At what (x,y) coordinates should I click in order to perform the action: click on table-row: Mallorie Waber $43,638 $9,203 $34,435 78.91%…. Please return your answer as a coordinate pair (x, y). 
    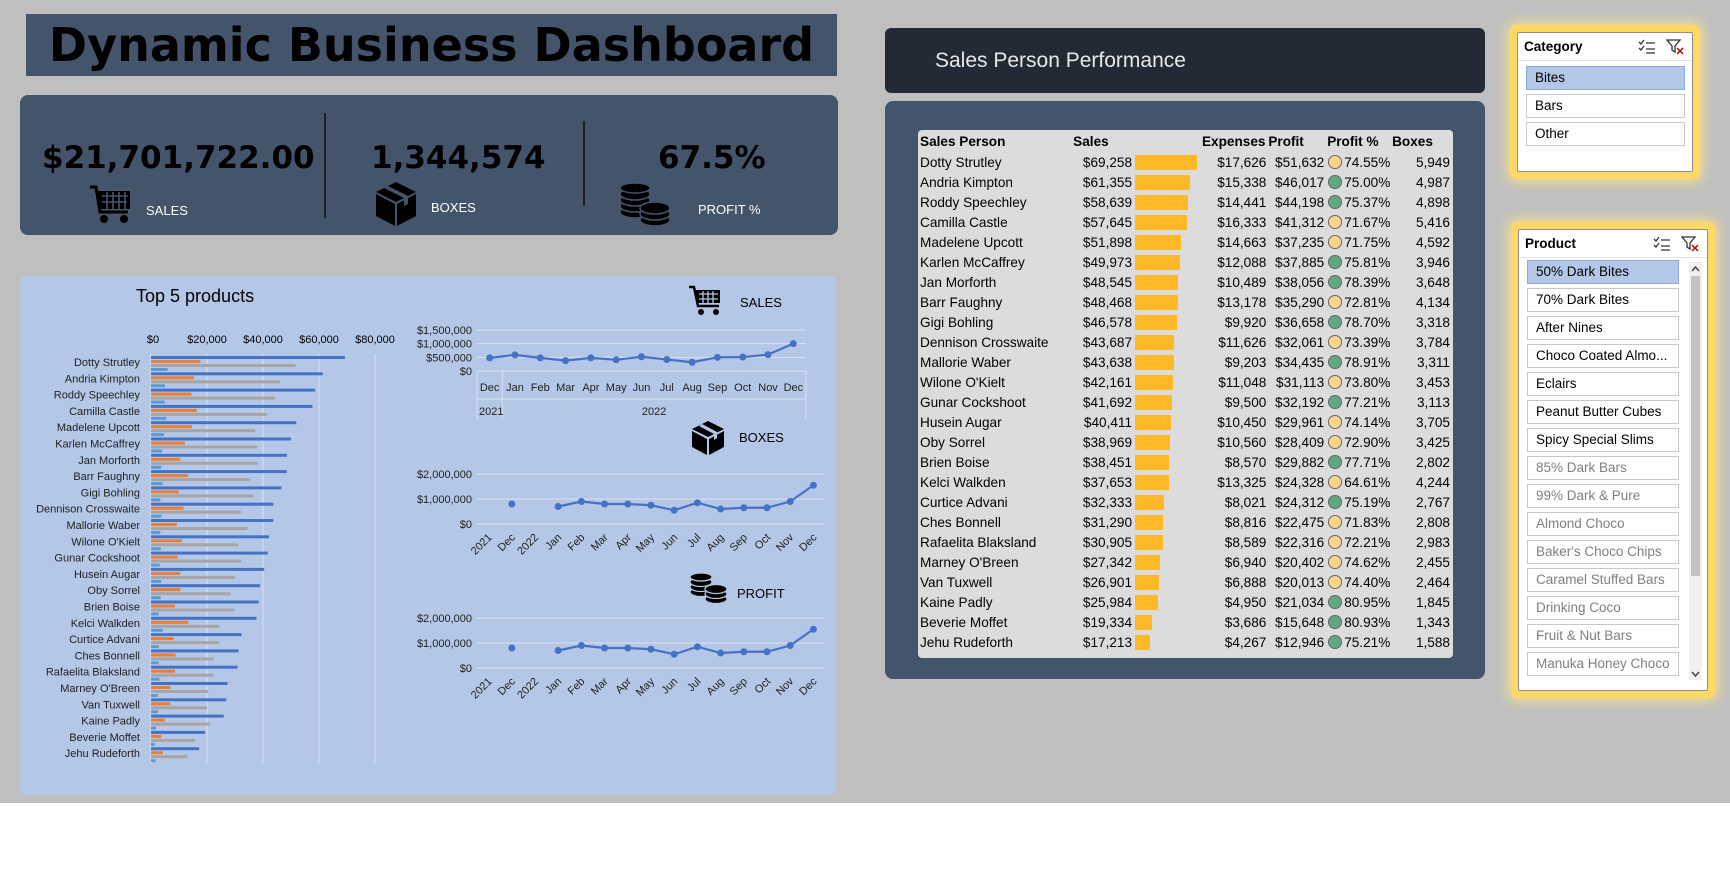
    Looking at the image, I should click on (1185, 362).